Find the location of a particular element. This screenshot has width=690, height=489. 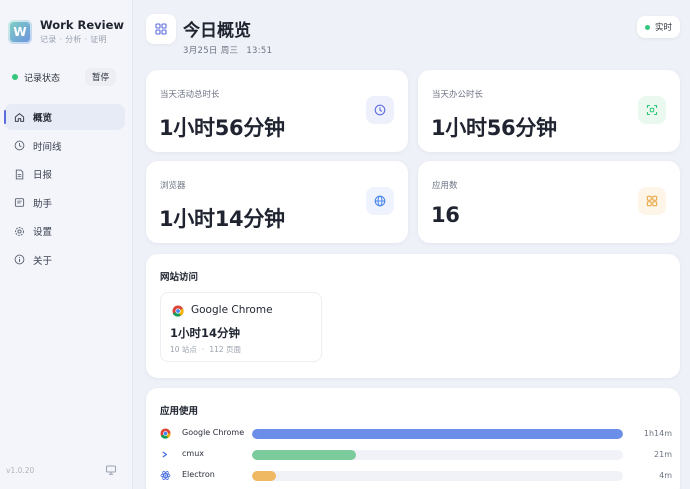

site-meta: 10 站点 · 112 页面 is located at coordinates (206, 349).